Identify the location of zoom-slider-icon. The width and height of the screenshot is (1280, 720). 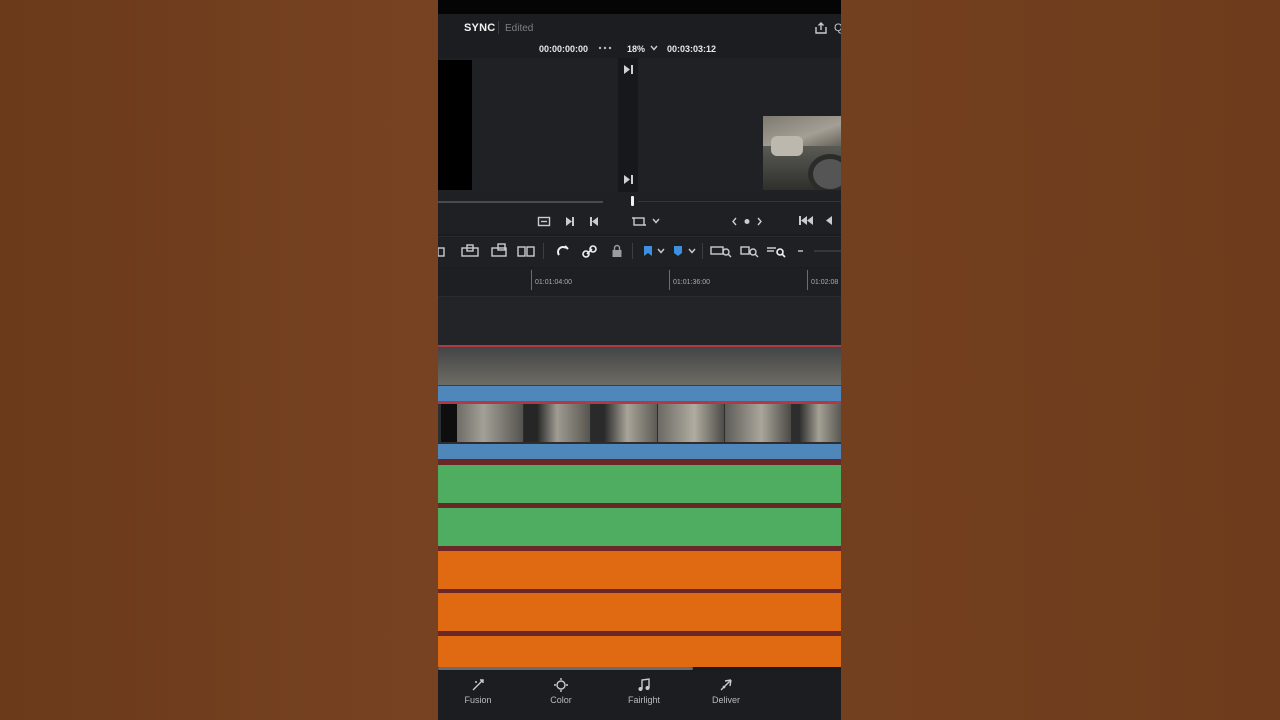
(818, 251).